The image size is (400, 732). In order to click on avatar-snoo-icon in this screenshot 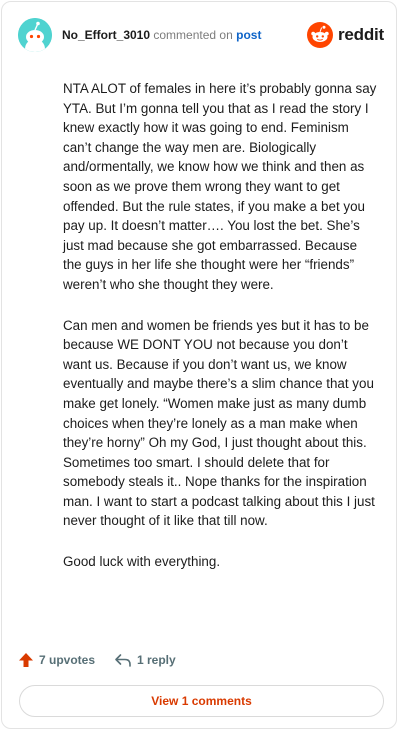, I will do `click(35, 35)`.